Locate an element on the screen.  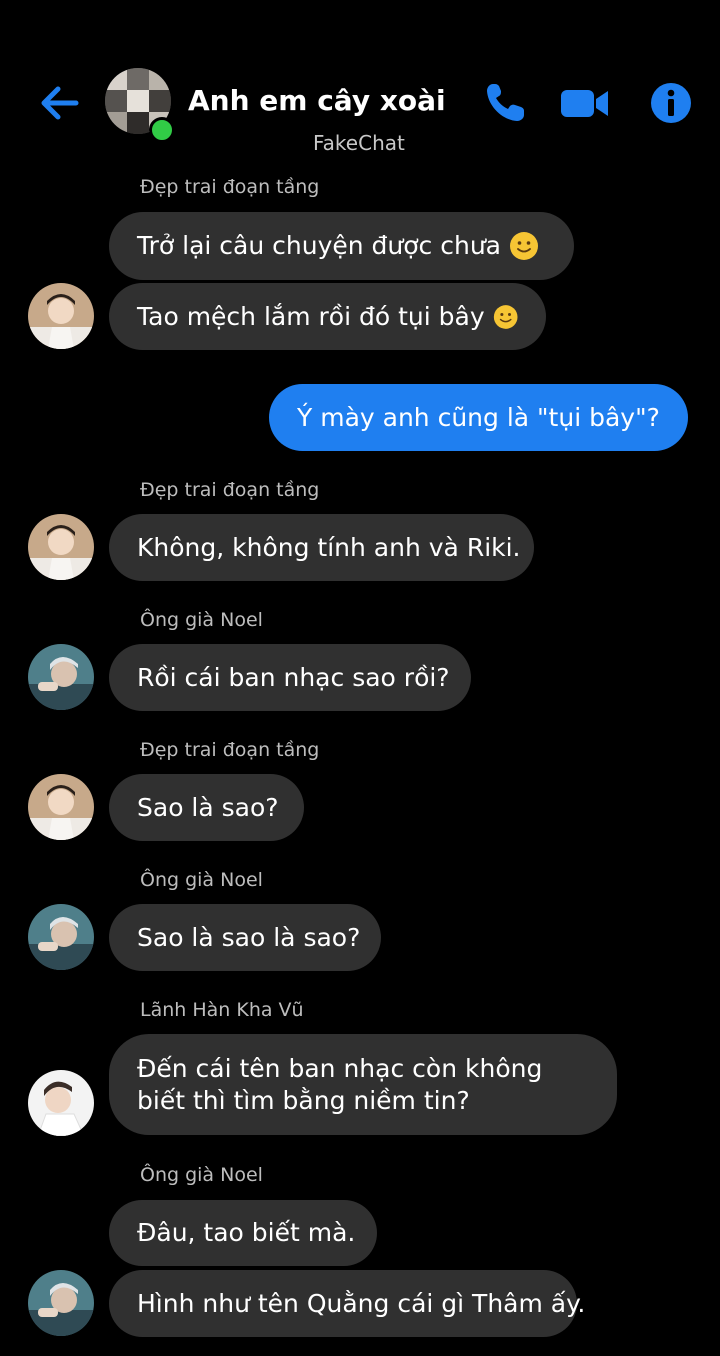
incoming-message-bubble: Tao mệch lắm rồi đó tụi bây is located at coordinates (327, 316).